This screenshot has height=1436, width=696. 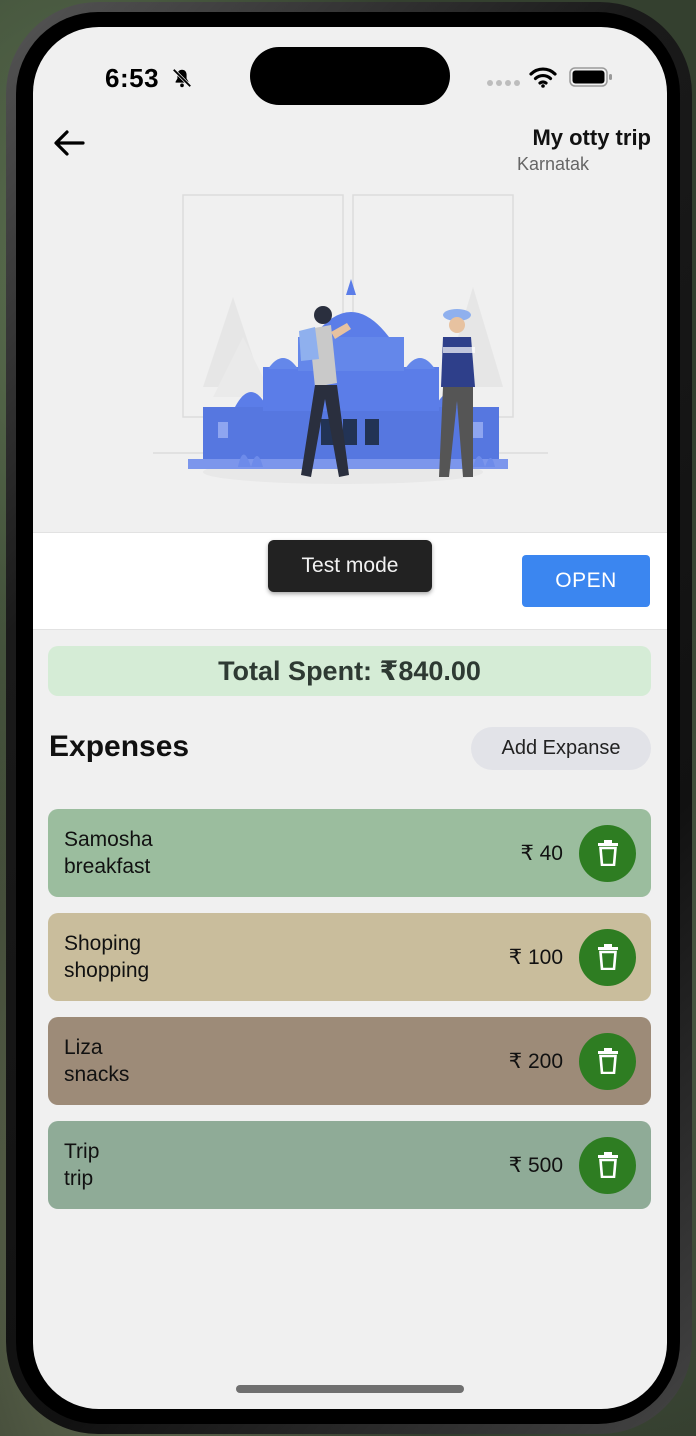 I want to click on expense-amount: ₹ 40, so click(x=541, y=853).